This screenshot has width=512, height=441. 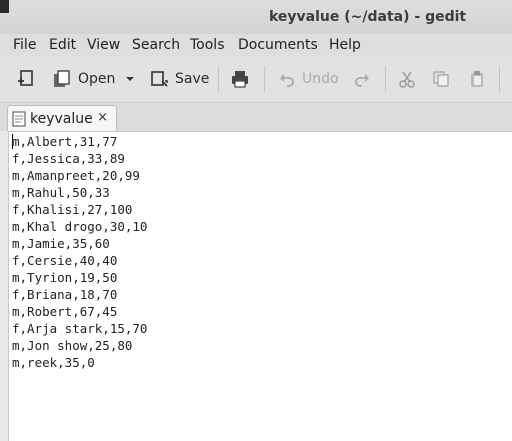 I want to click on toolbar: Open Save Undo, so click(x=256, y=79).